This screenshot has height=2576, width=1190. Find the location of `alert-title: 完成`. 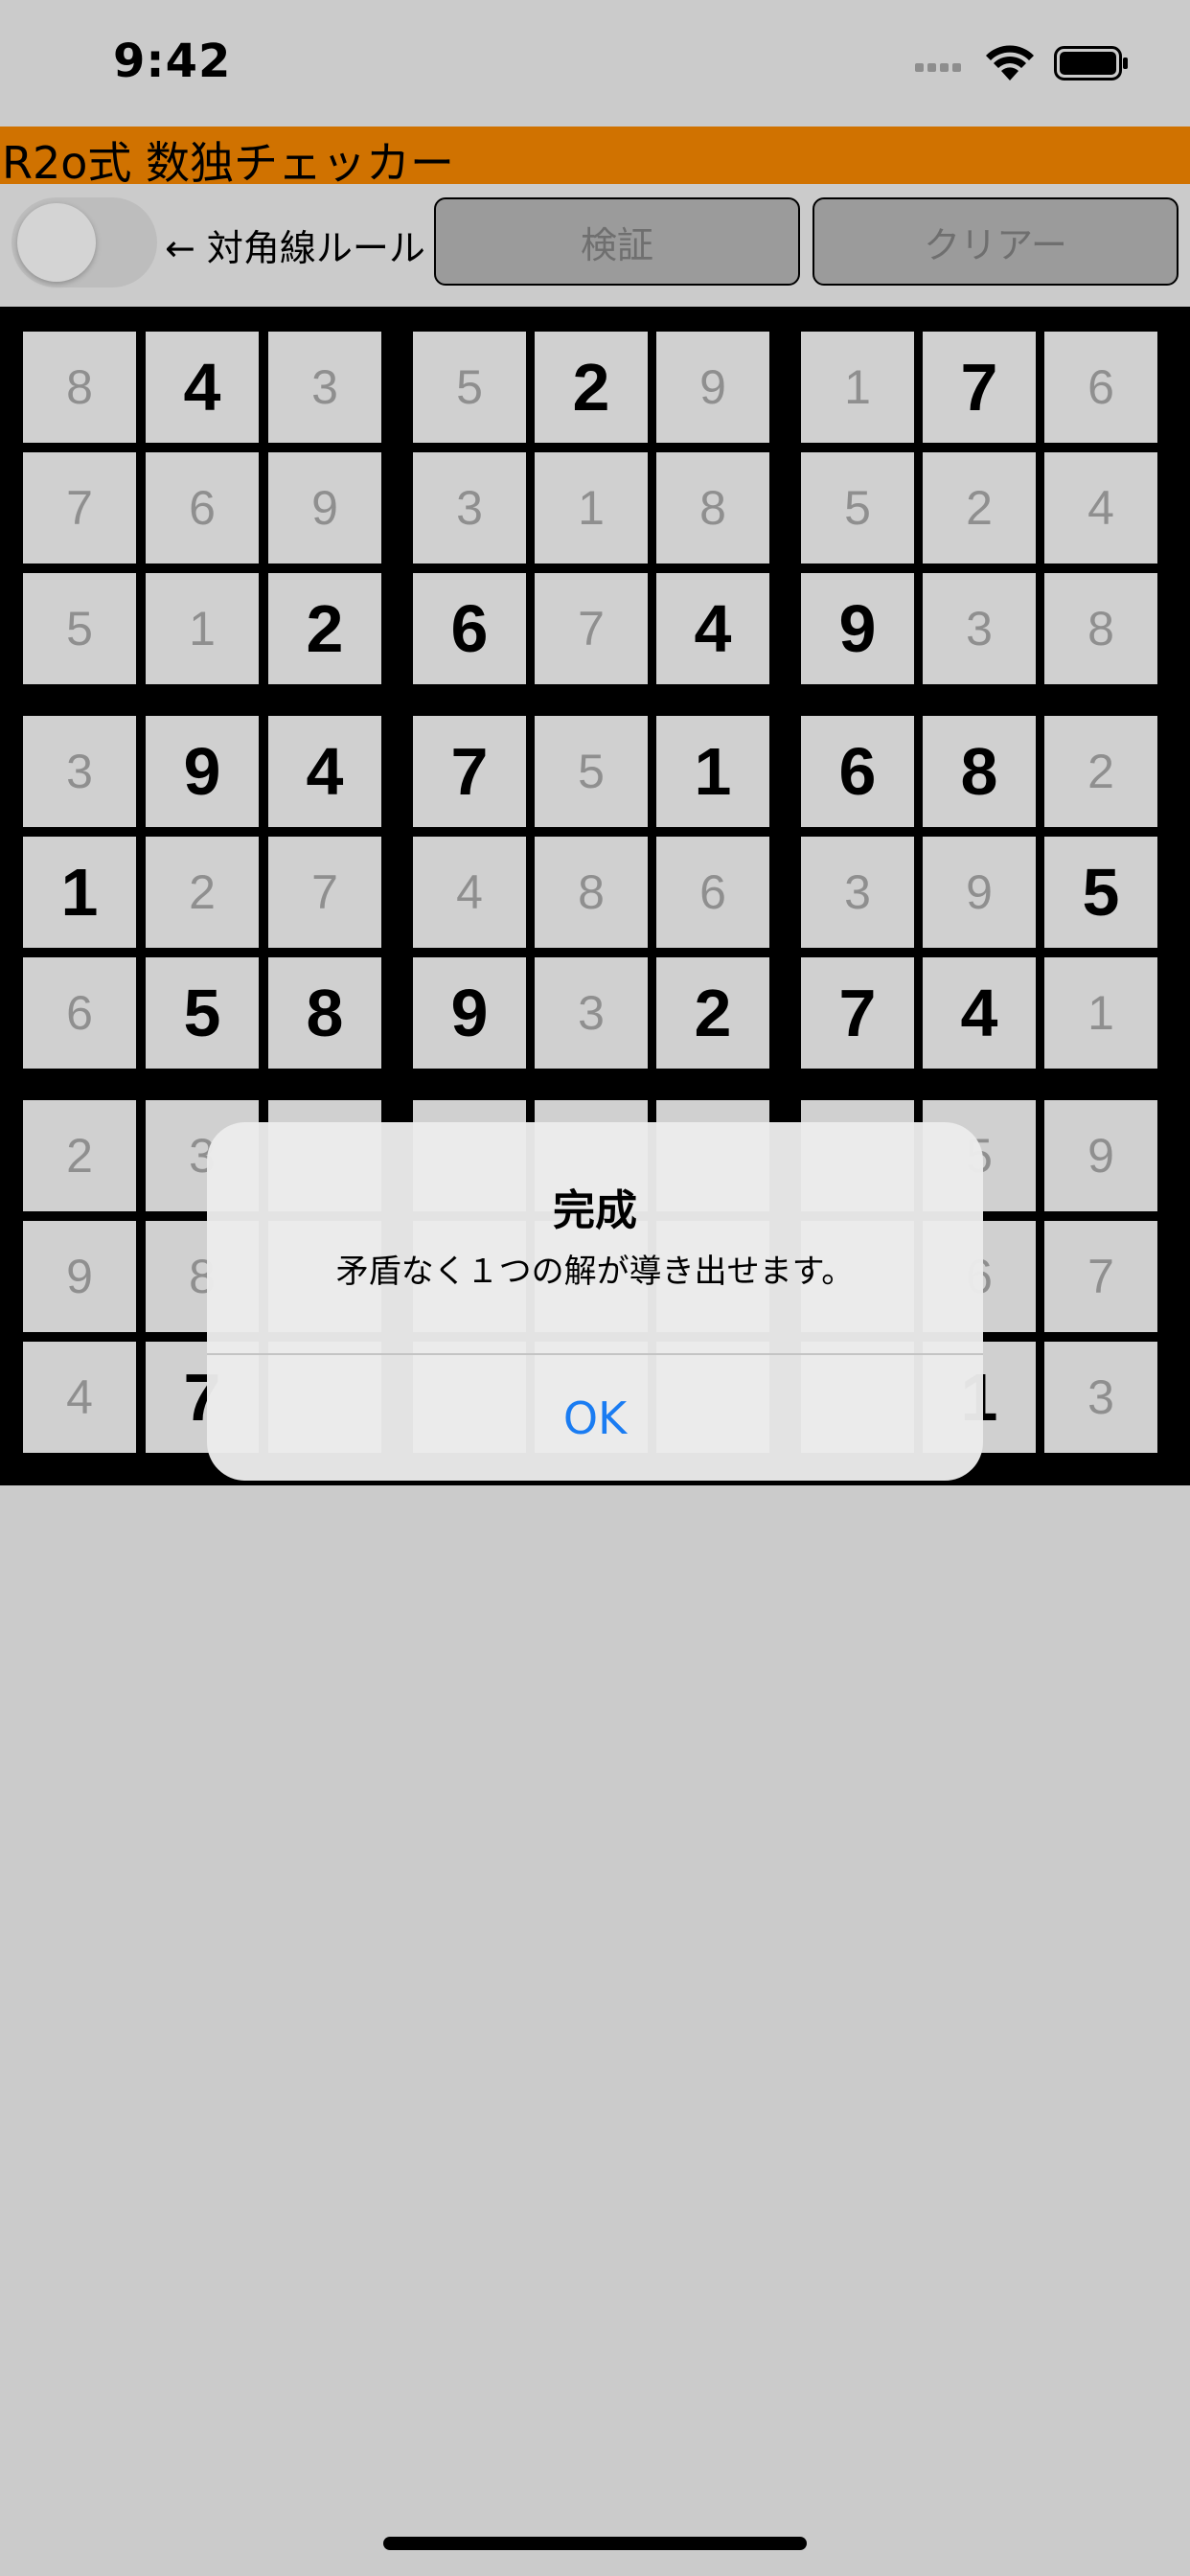

alert-title: 完成 is located at coordinates (595, 1210).